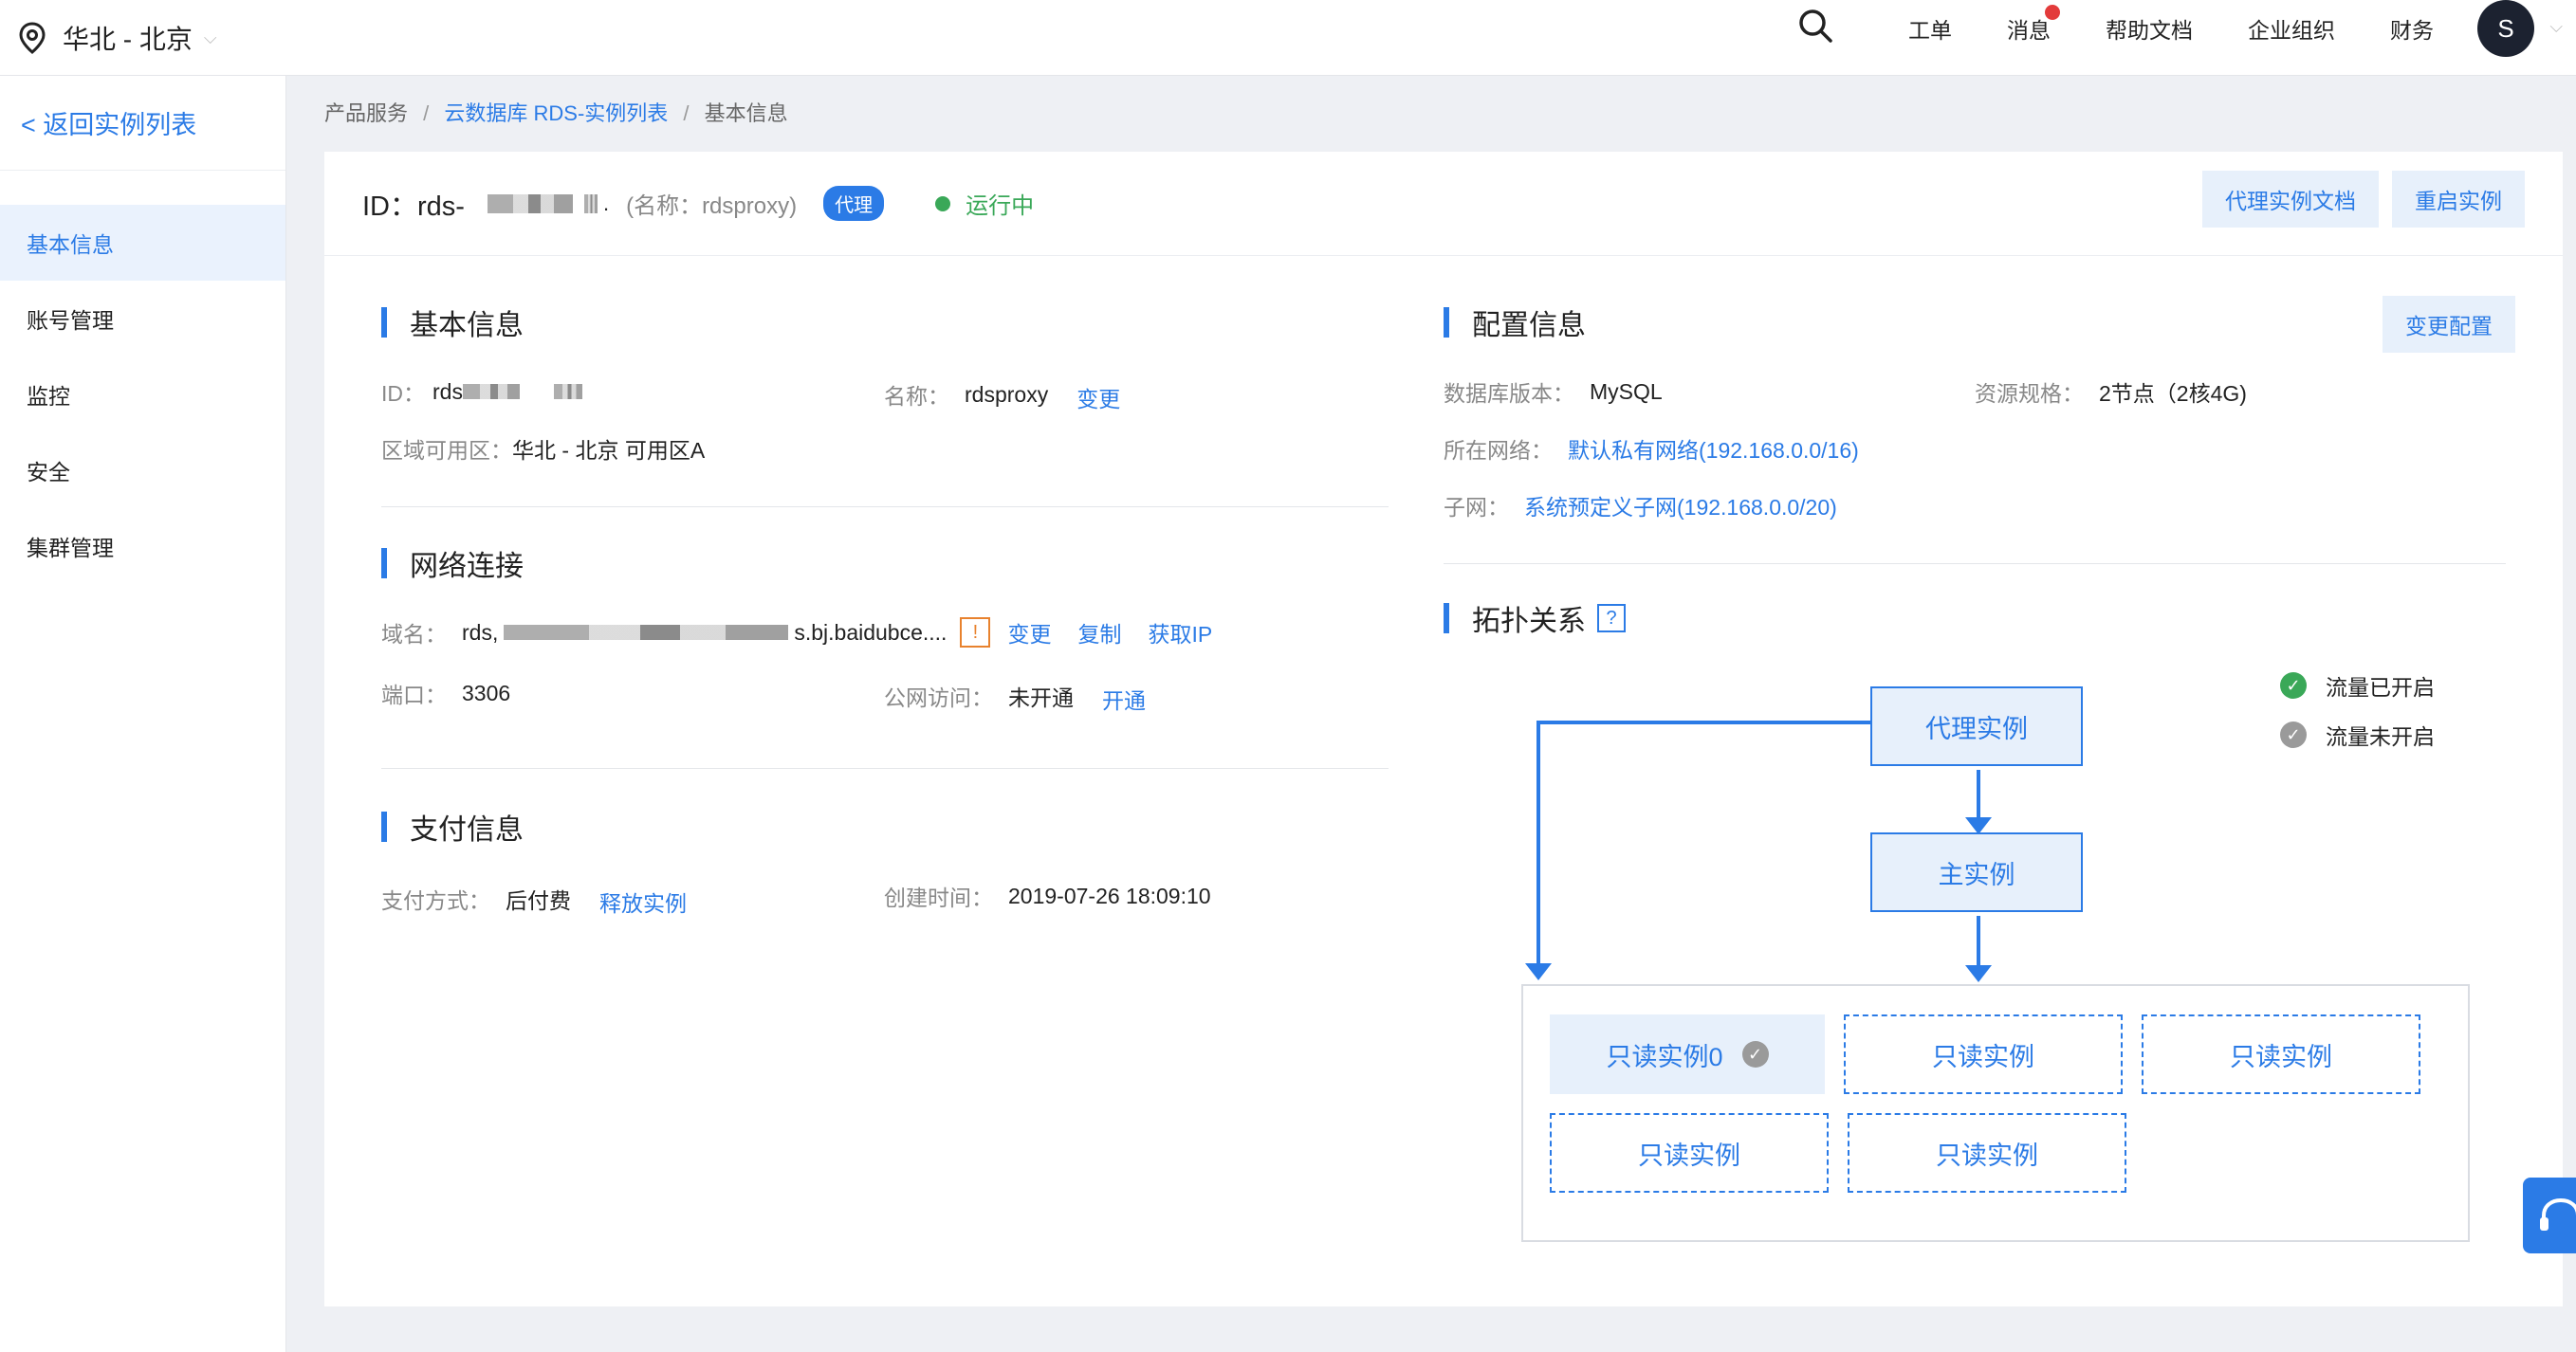  I want to click on avatar: S, so click(2505, 28).